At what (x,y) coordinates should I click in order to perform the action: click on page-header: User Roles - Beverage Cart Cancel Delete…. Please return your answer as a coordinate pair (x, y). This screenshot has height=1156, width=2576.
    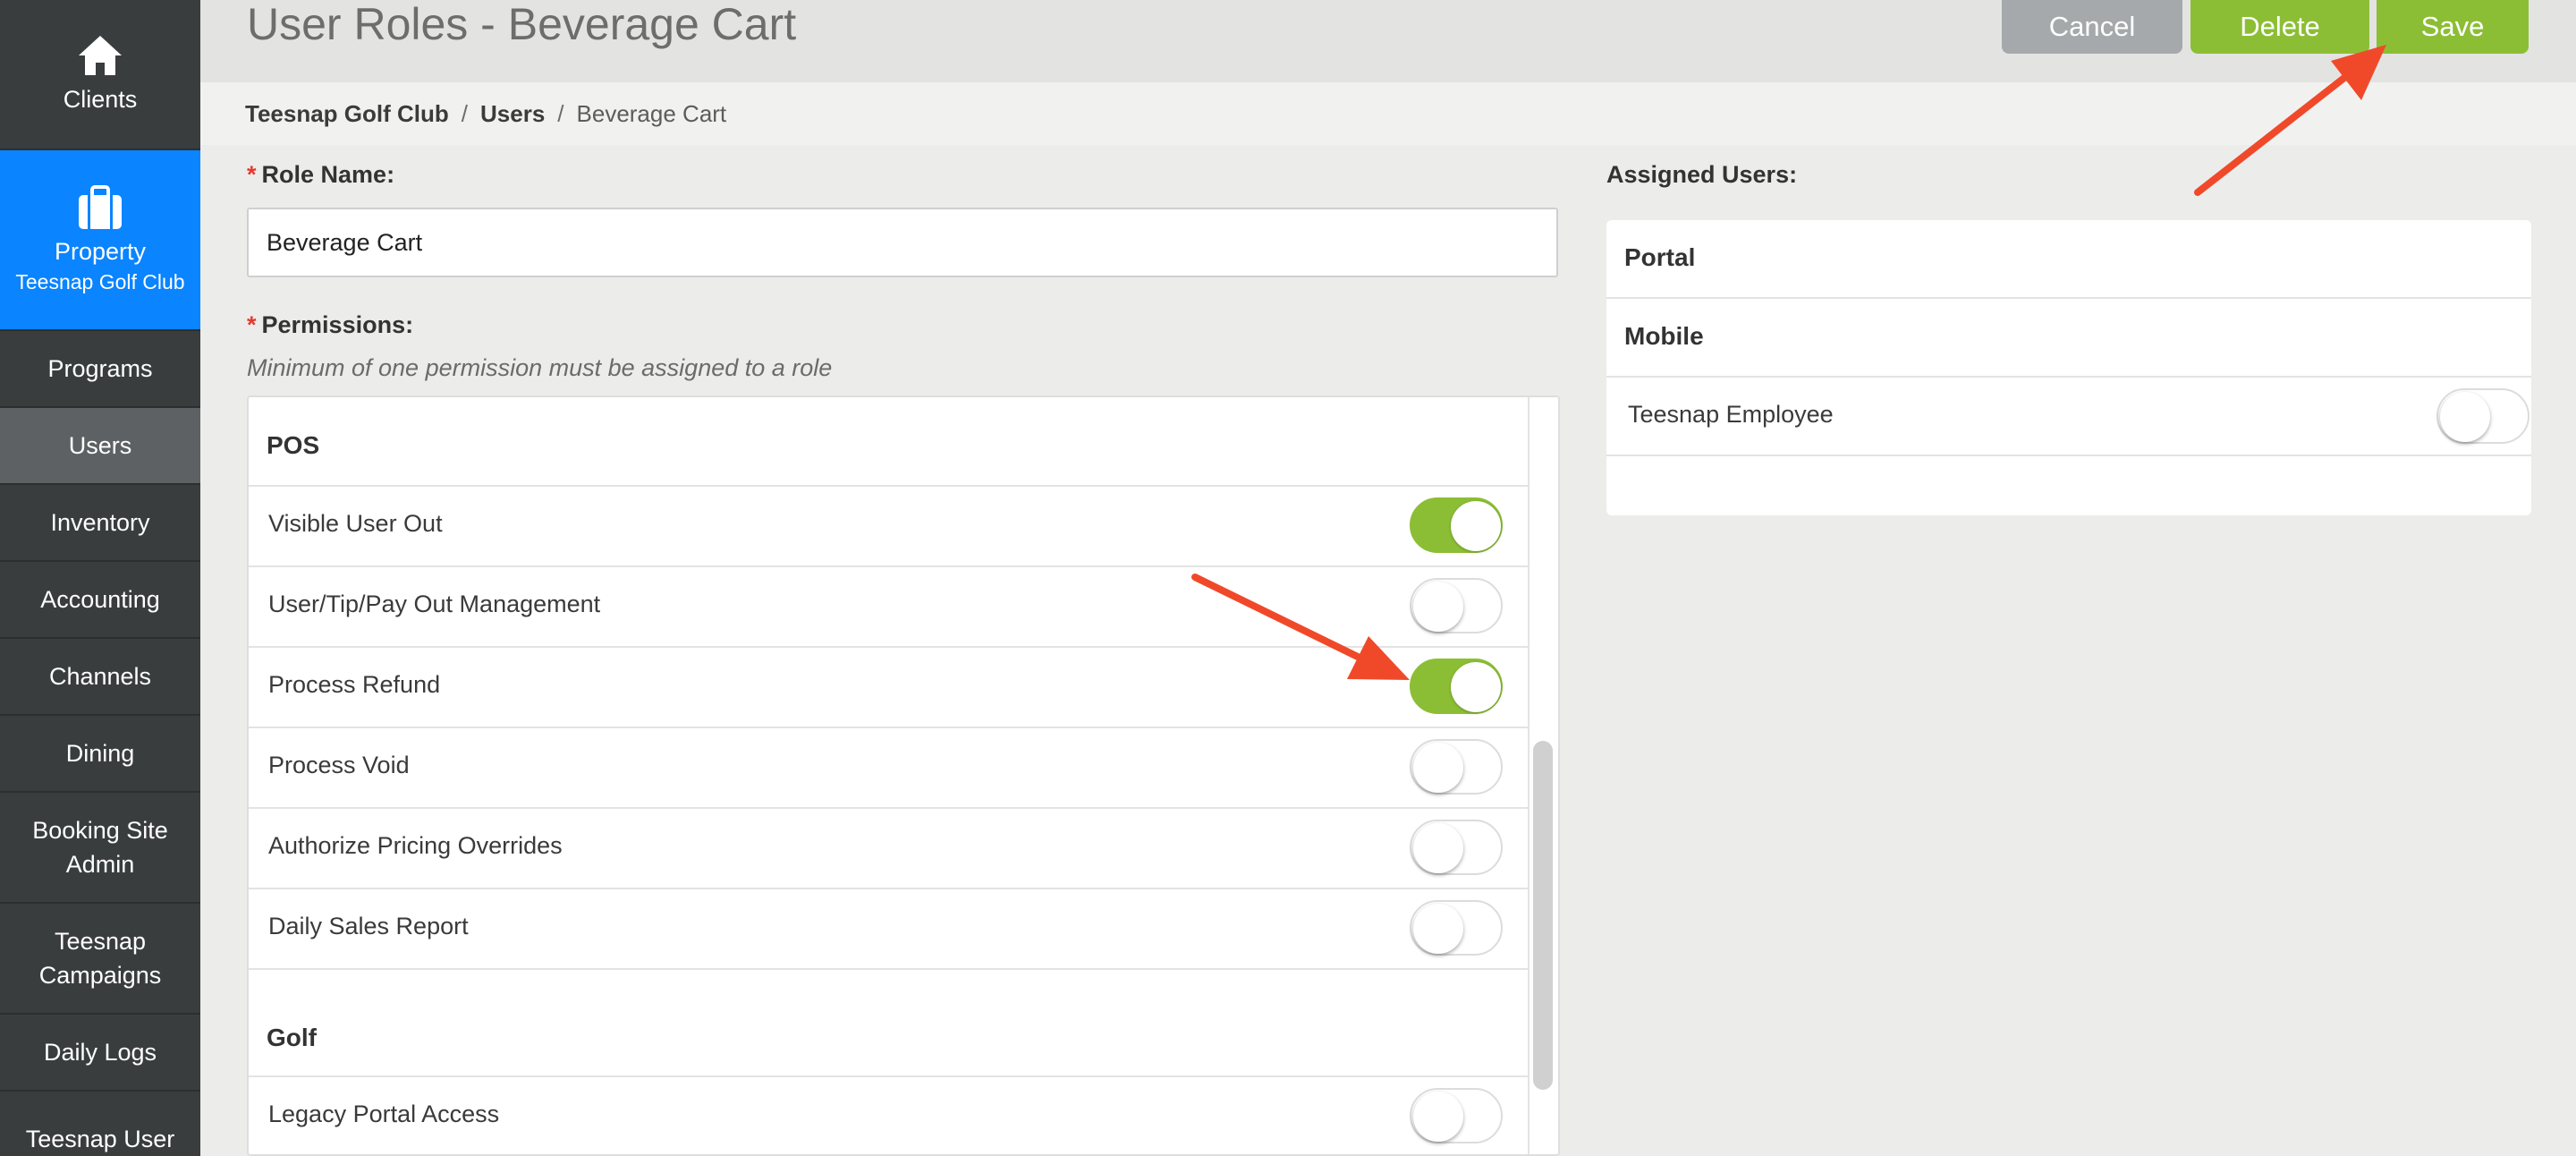
    Looking at the image, I should click on (1388, 41).